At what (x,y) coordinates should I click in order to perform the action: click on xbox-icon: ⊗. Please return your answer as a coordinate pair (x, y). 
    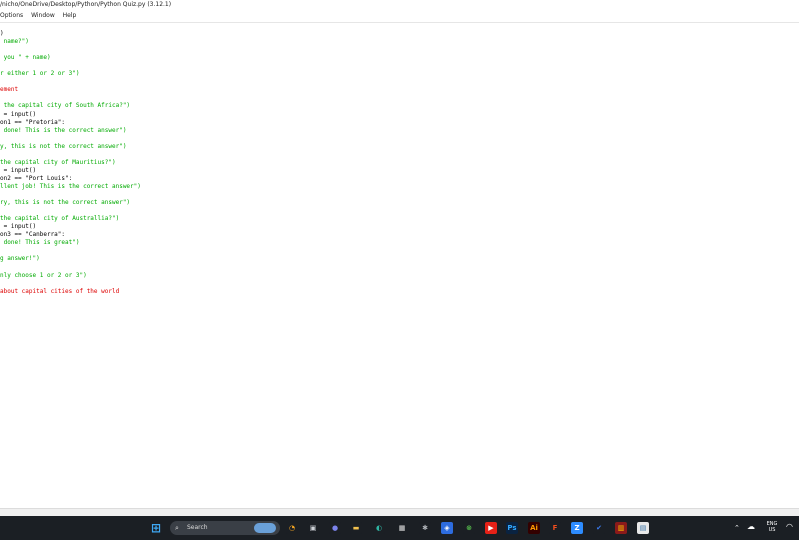
    Looking at the image, I should click on (469, 528).